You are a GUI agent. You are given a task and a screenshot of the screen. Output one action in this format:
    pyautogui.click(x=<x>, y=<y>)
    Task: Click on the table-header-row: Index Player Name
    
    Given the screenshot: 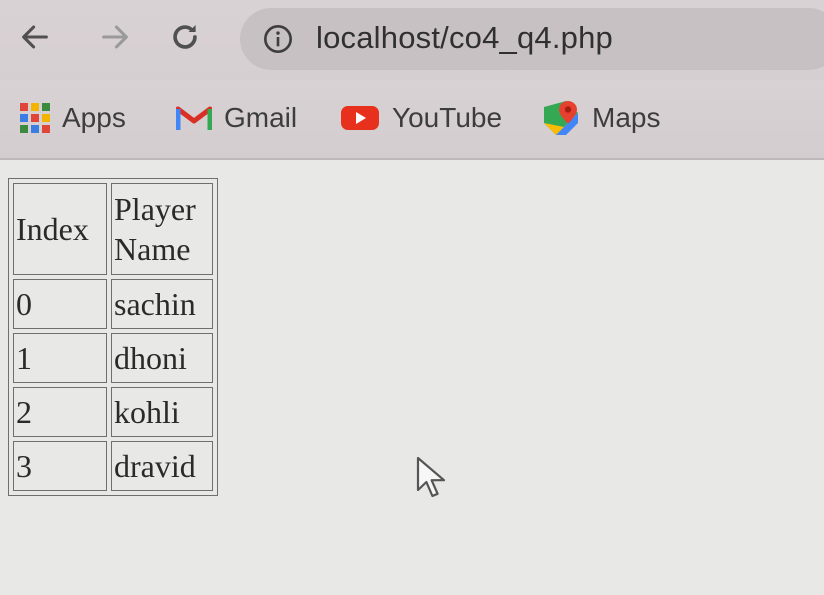 What is the action you would take?
    pyautogui.click(x=113, y=229)
    